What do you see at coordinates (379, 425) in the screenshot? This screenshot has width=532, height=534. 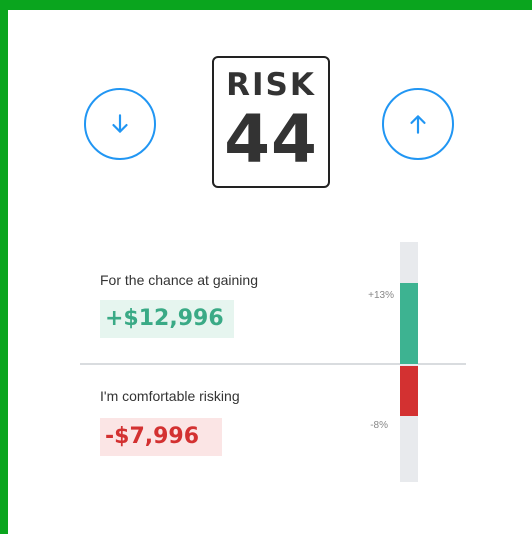 I see `loss-percent-label: -8%` at bounding box center [379, 425].